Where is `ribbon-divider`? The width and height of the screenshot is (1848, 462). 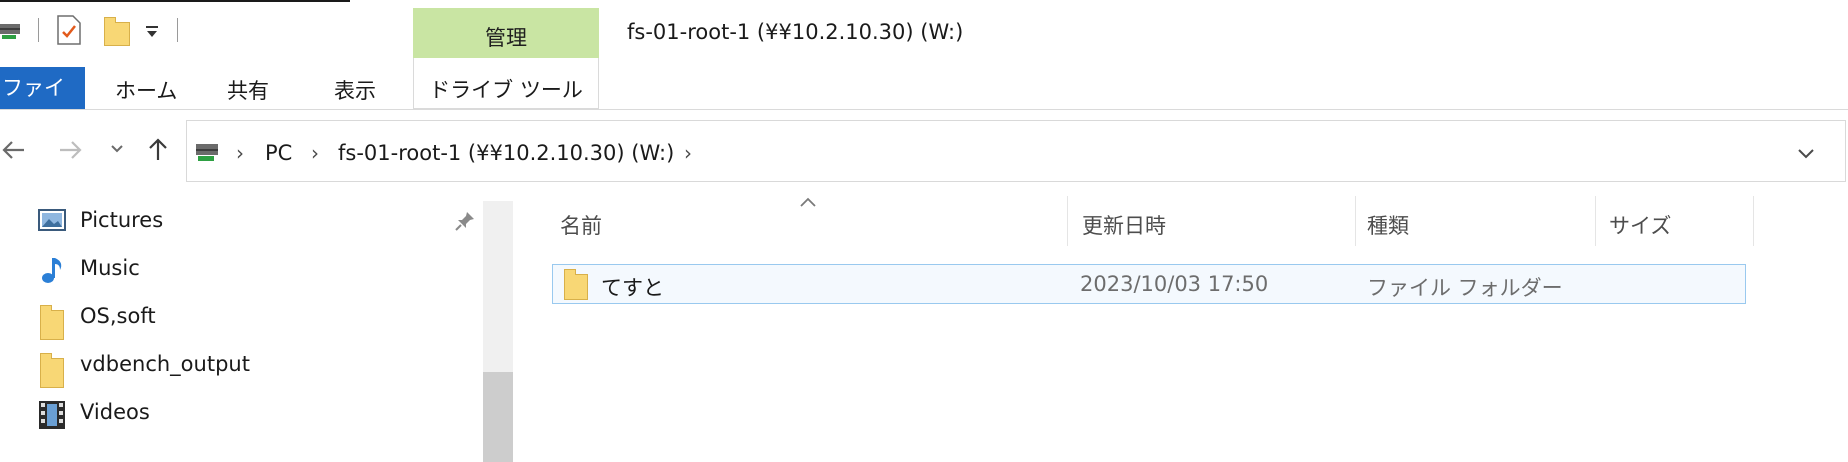 ribbon-divider is located at coordinates (924, 109).